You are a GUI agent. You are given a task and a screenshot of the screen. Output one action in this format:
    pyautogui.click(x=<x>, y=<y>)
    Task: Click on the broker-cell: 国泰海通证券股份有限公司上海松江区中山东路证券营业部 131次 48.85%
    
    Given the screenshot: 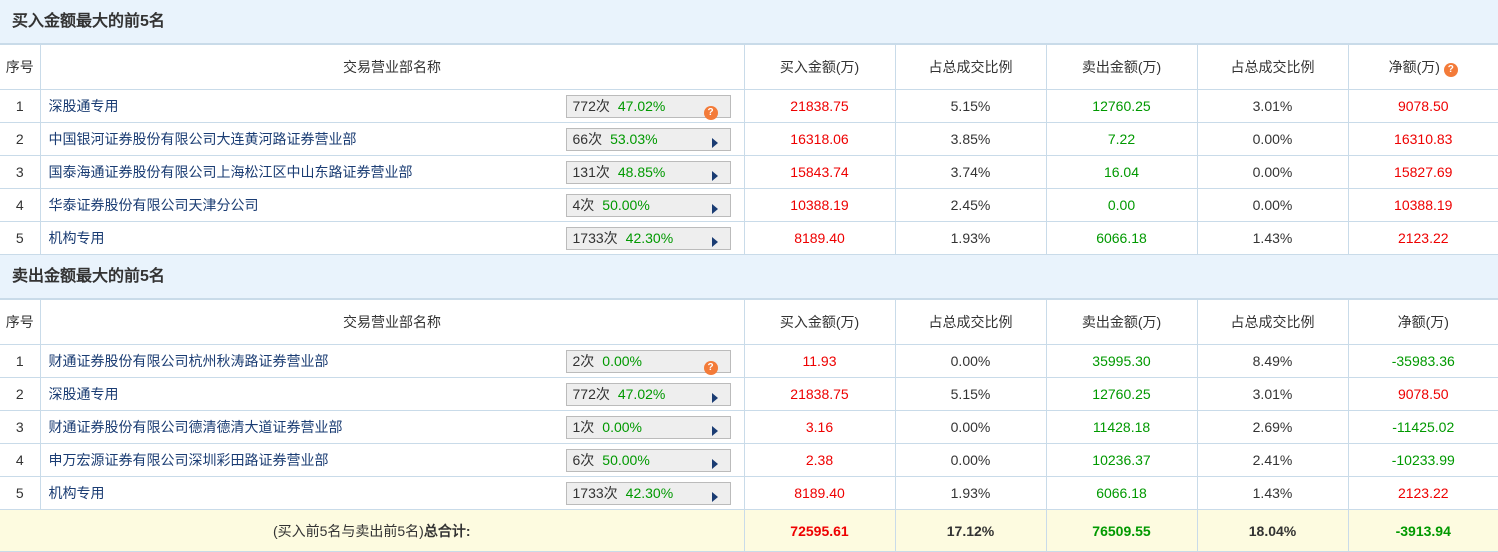 What is the action you would take?
    pyautogui.click(x=392, y=172)
    